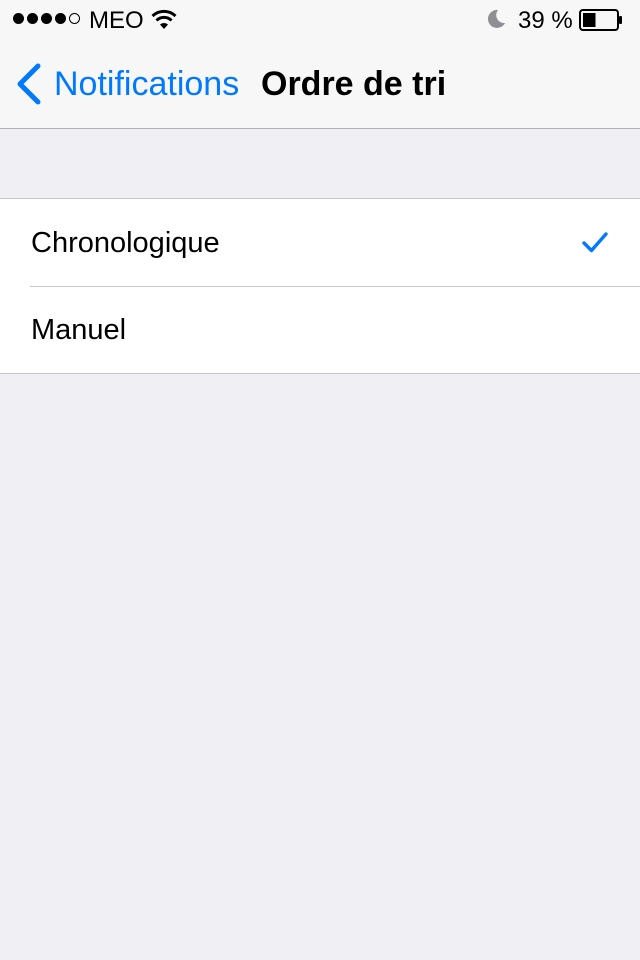 This screenshot has width=640, height=960. Describe the element at coordinates (320, 20) in the screenshot. I see `status-bar: MEO 39 %` at that location.